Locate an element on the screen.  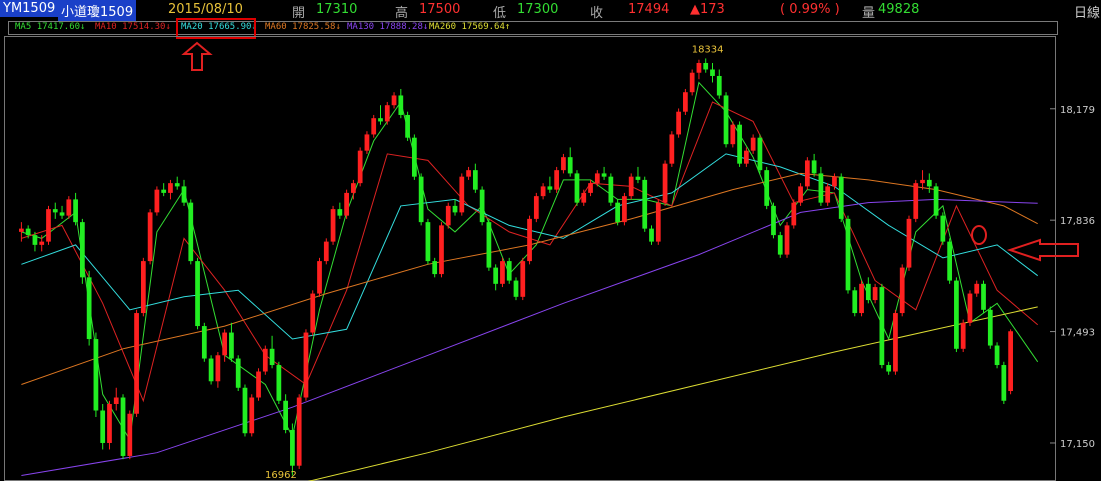
circle-marker is located at coordinates (979, 235).